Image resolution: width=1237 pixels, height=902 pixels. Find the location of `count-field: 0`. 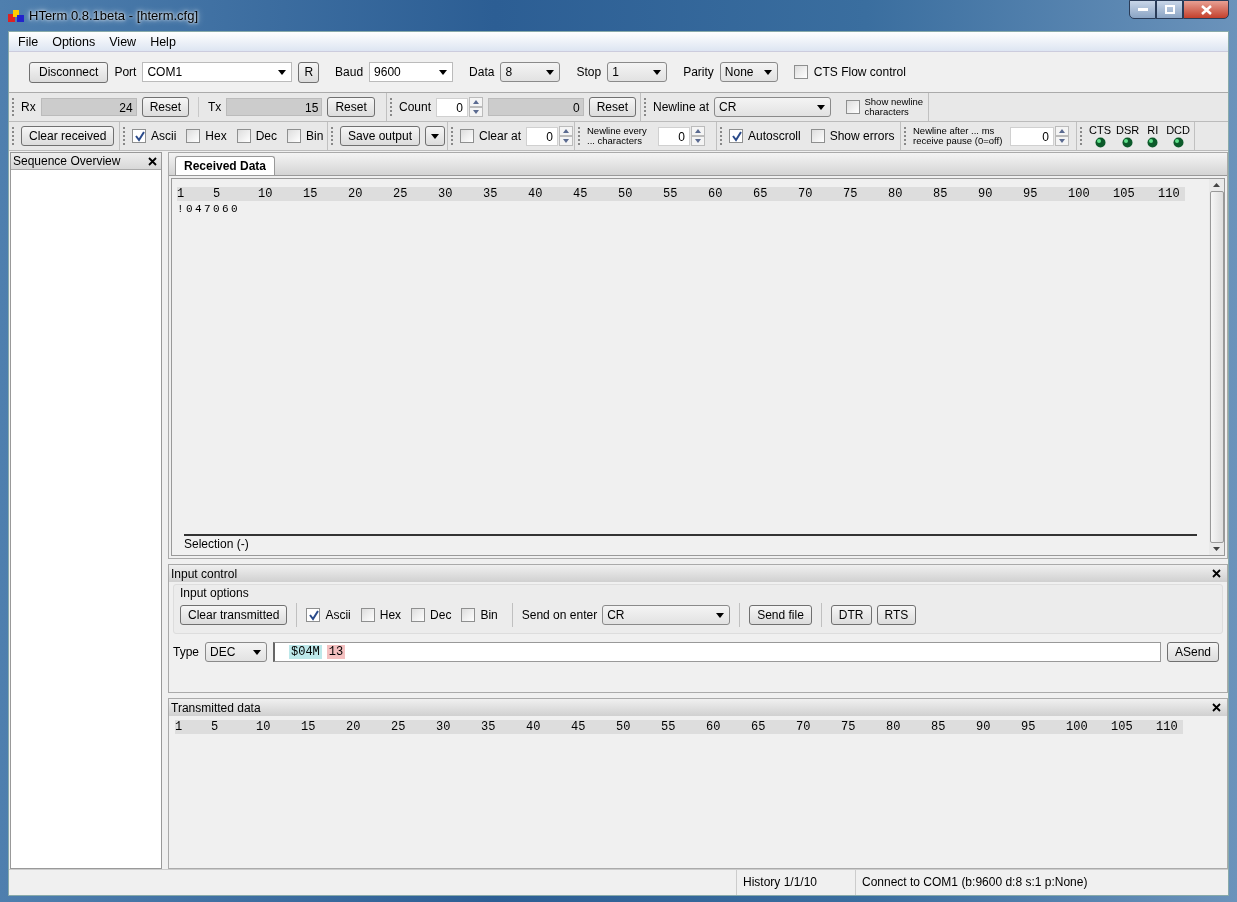

count-field: 0 is located at coordinates (452, 107).